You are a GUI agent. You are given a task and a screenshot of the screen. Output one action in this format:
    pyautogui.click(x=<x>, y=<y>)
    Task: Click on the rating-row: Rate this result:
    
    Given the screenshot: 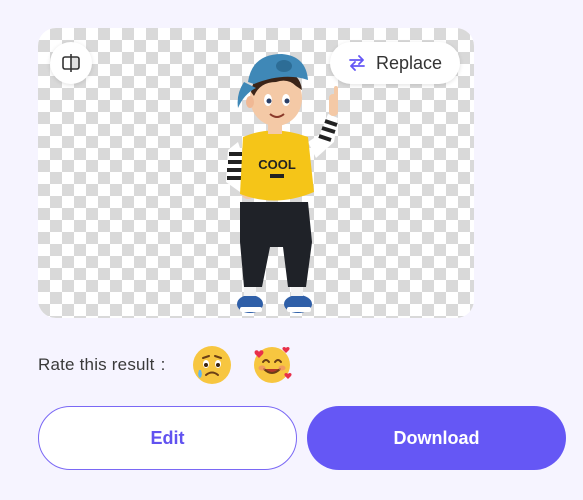 What is the action you would take?
    pyautogui.click(x=166, y=365)
    